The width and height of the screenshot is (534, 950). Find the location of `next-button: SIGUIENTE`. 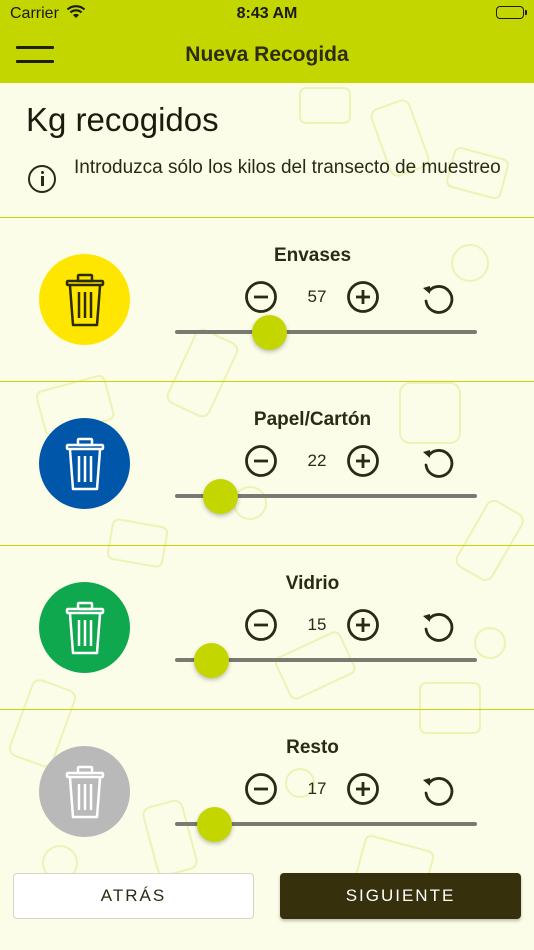

next-button: SIGUIENTE is located at coordinates (400, 896).